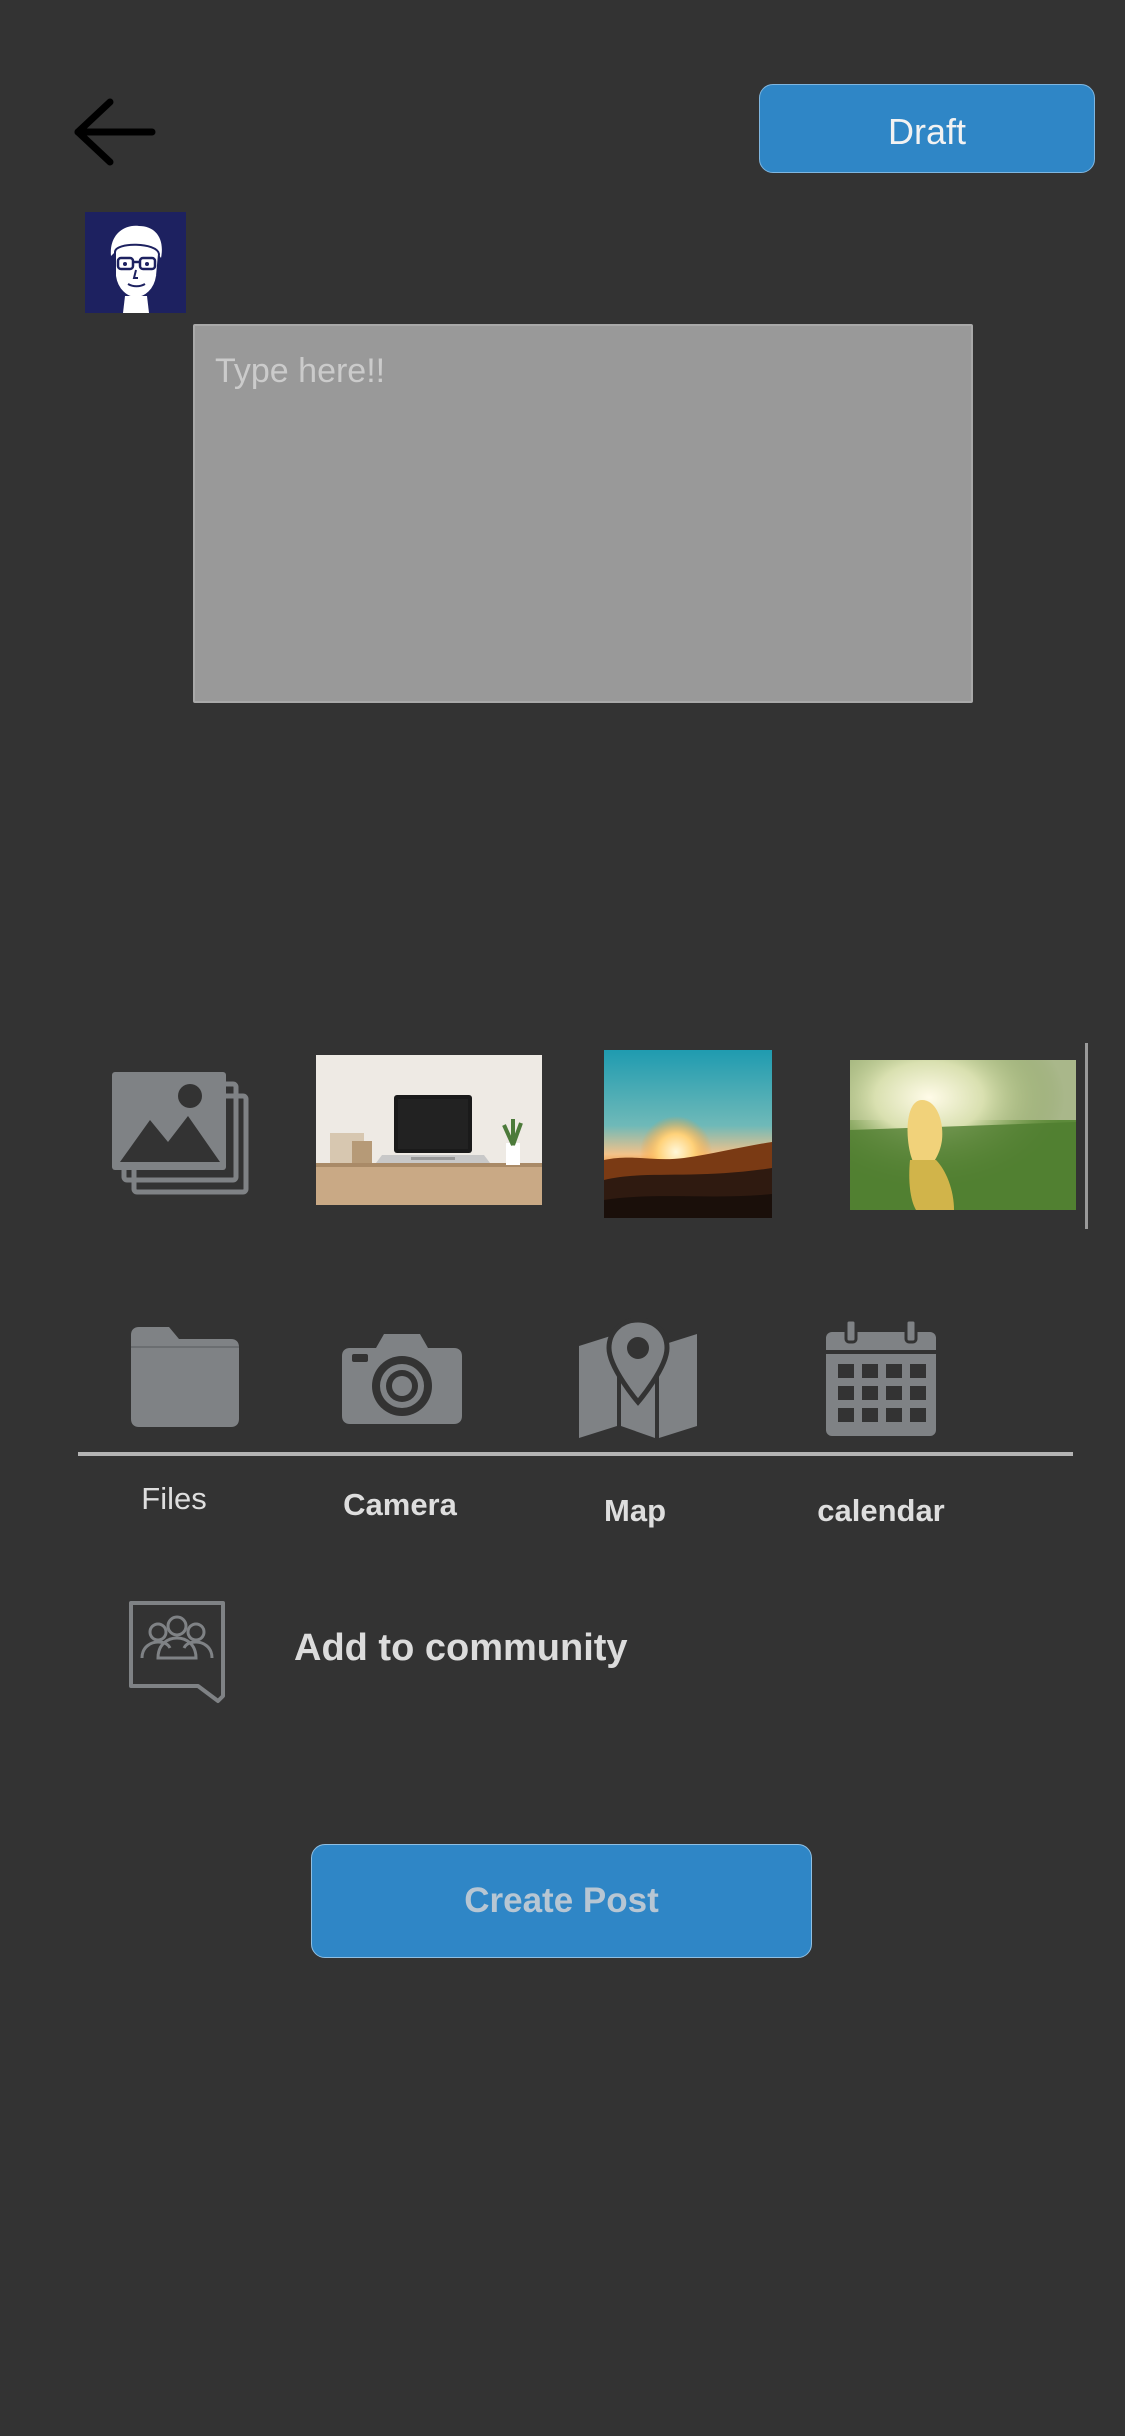 The width and height of the screenshot is (1125, 2436). I want to click on create-post-button: Create Post, so click(561, 1901).